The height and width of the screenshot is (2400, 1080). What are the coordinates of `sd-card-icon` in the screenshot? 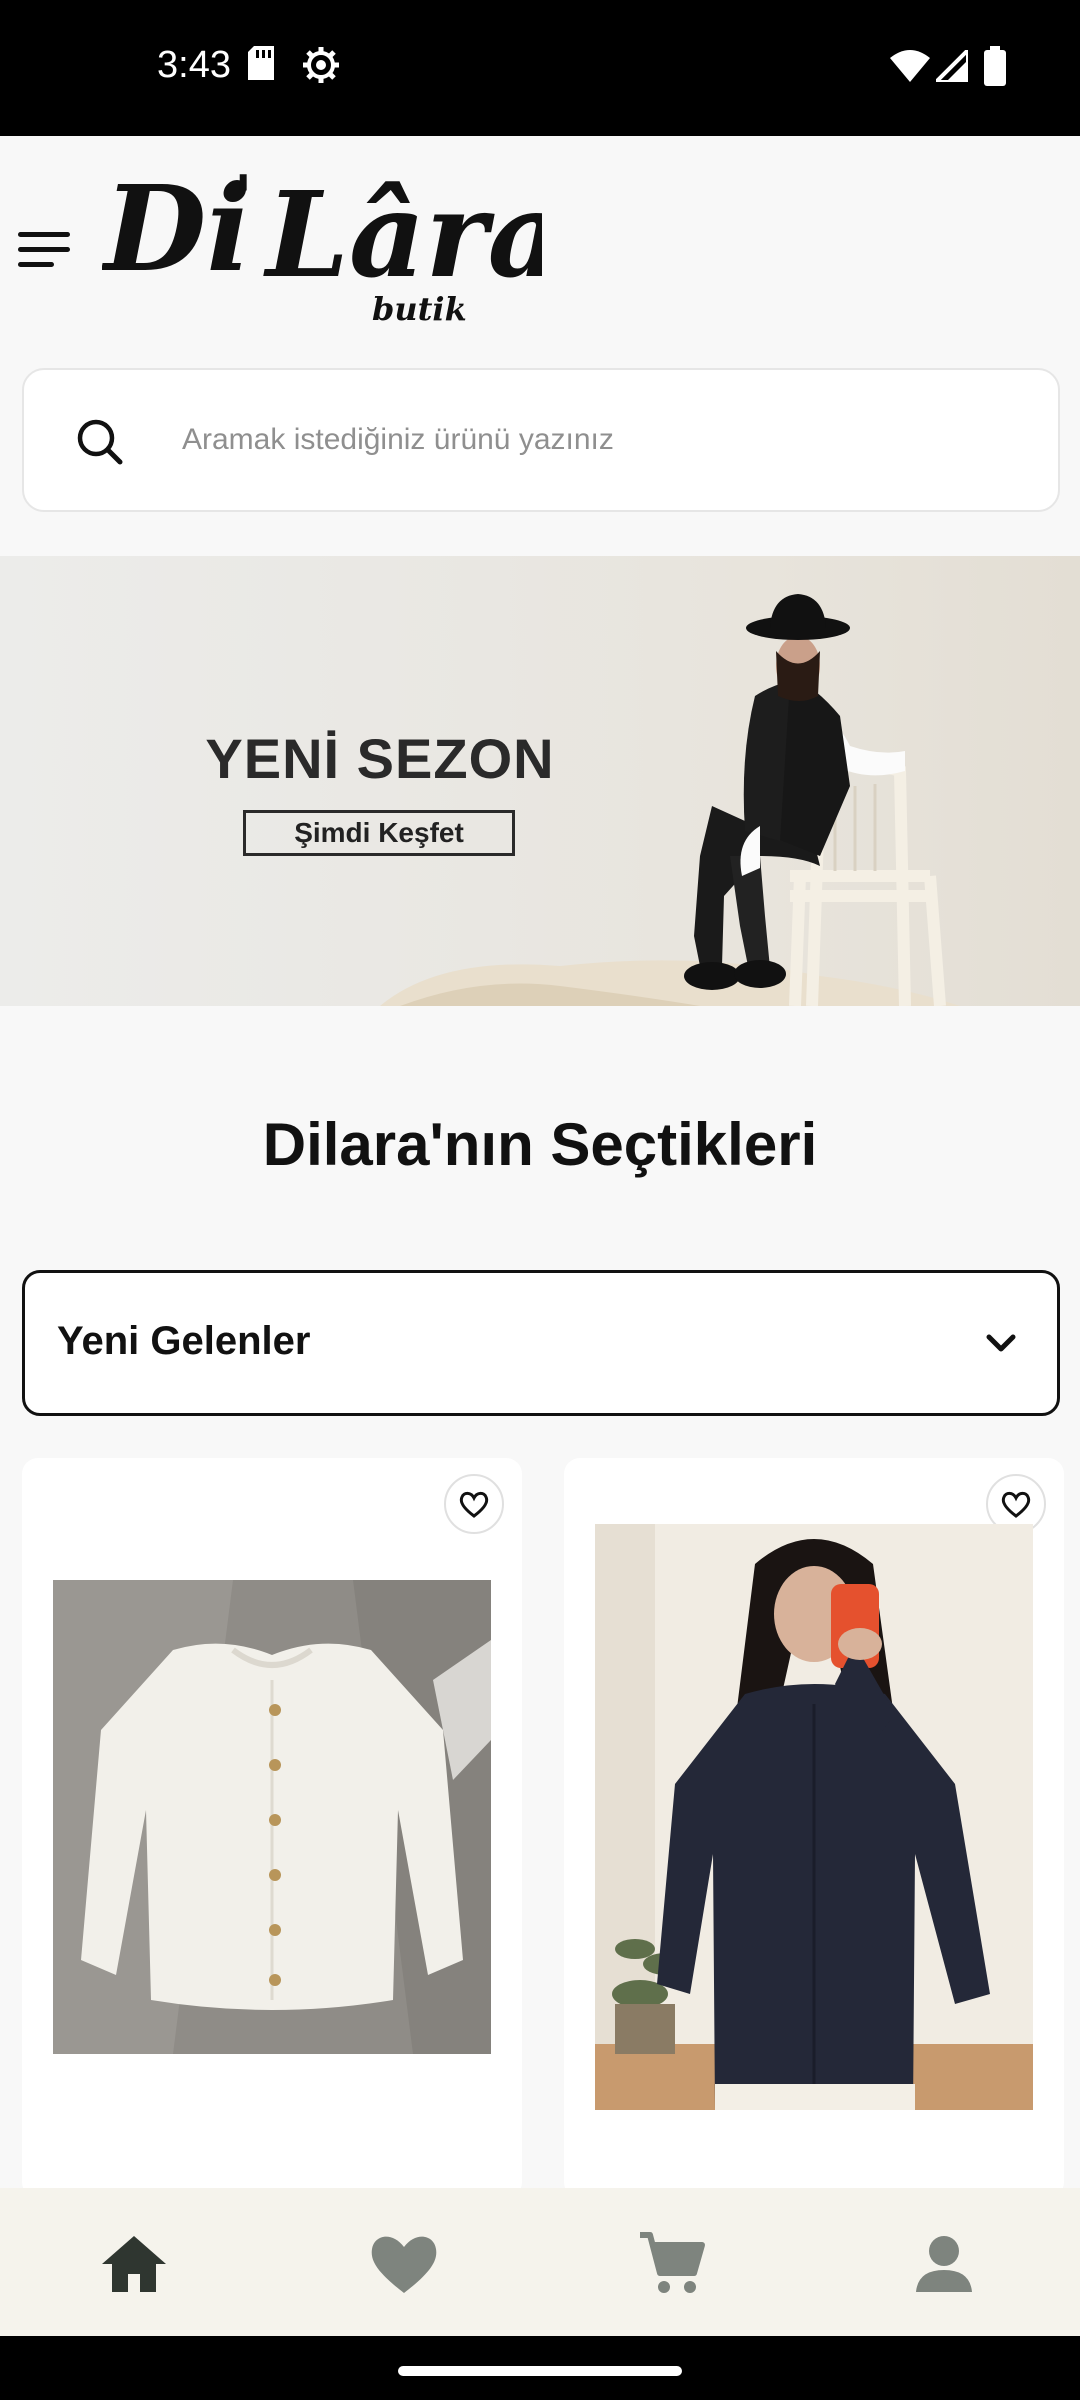 It's located at (262, 65).